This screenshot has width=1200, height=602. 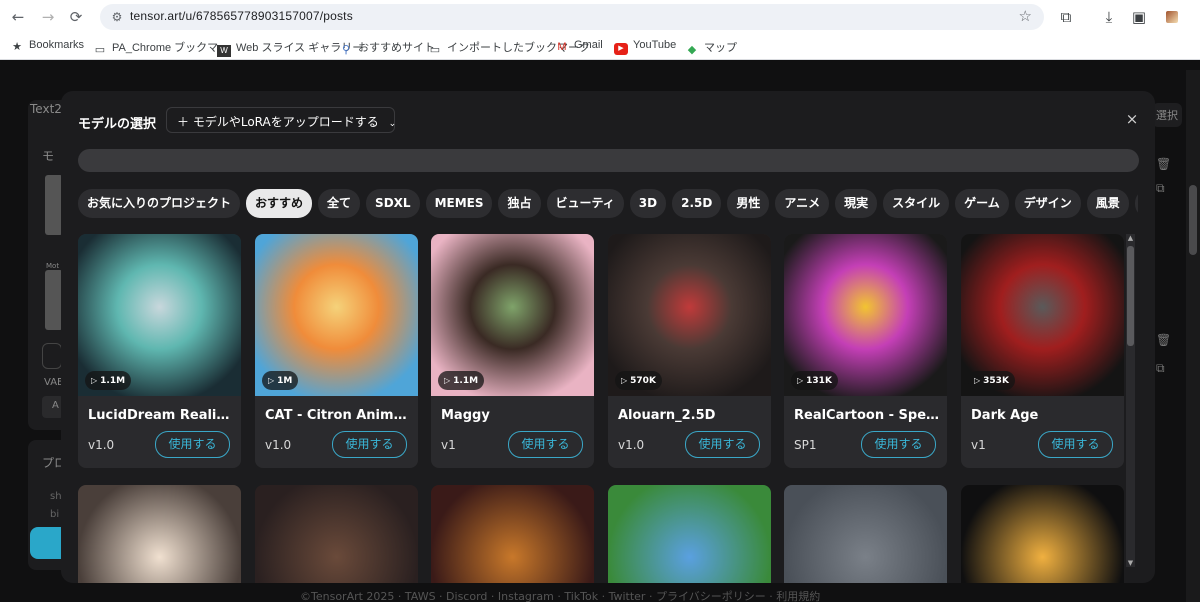 I want to click on bookmark-item: ⚲ おすすめサイト, so click(x=387, y=47).